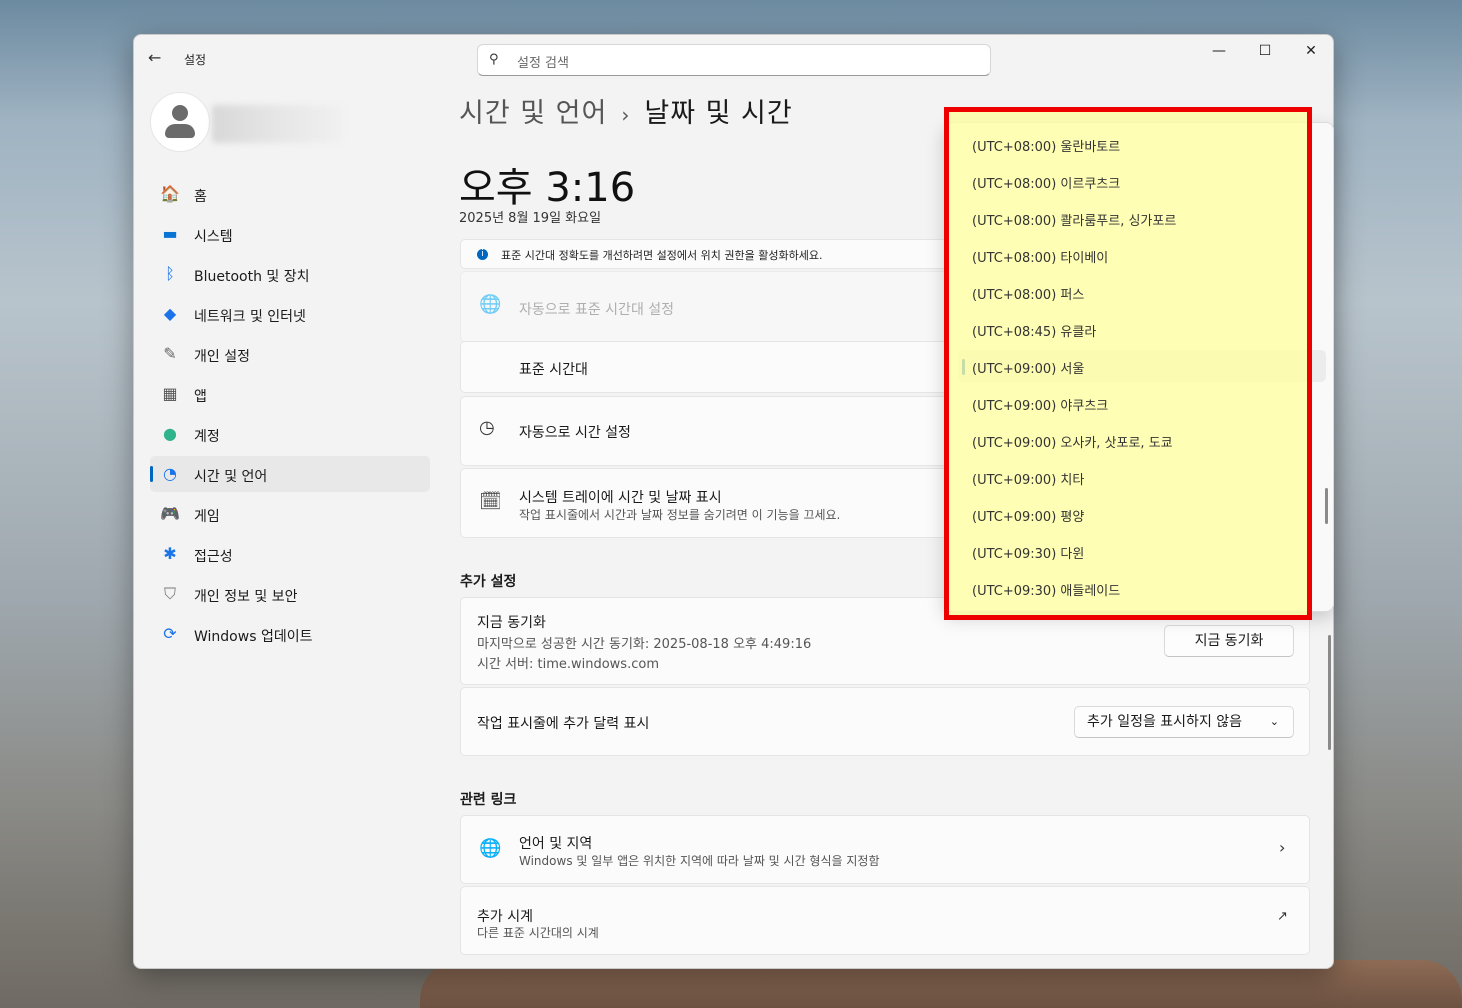 This screenshot has width=1462, height=1008. I want to click on sidebar-item-label: Bluetooth 및 장치, so click(252, 277).